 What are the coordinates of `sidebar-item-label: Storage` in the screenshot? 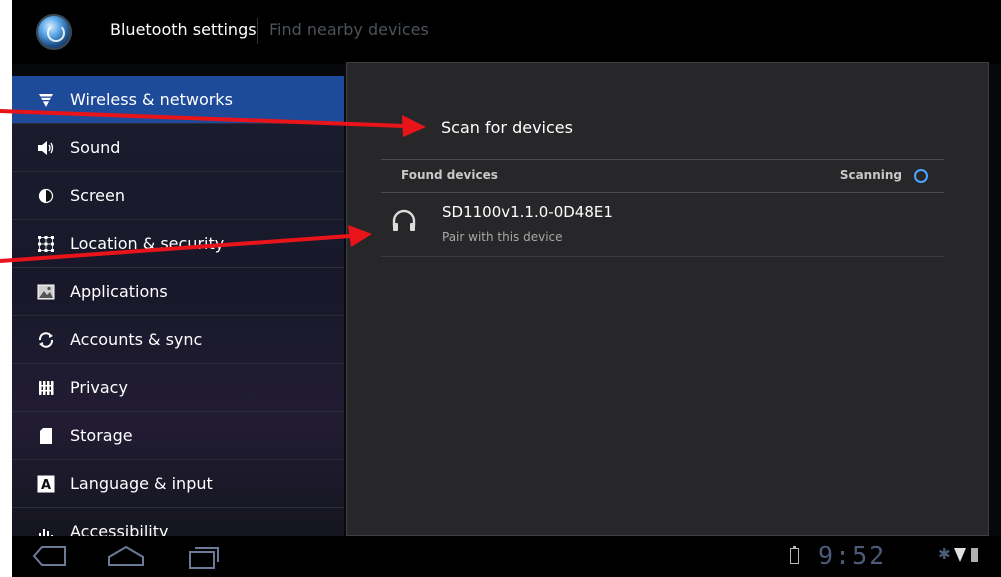 It's located at (101, 435).